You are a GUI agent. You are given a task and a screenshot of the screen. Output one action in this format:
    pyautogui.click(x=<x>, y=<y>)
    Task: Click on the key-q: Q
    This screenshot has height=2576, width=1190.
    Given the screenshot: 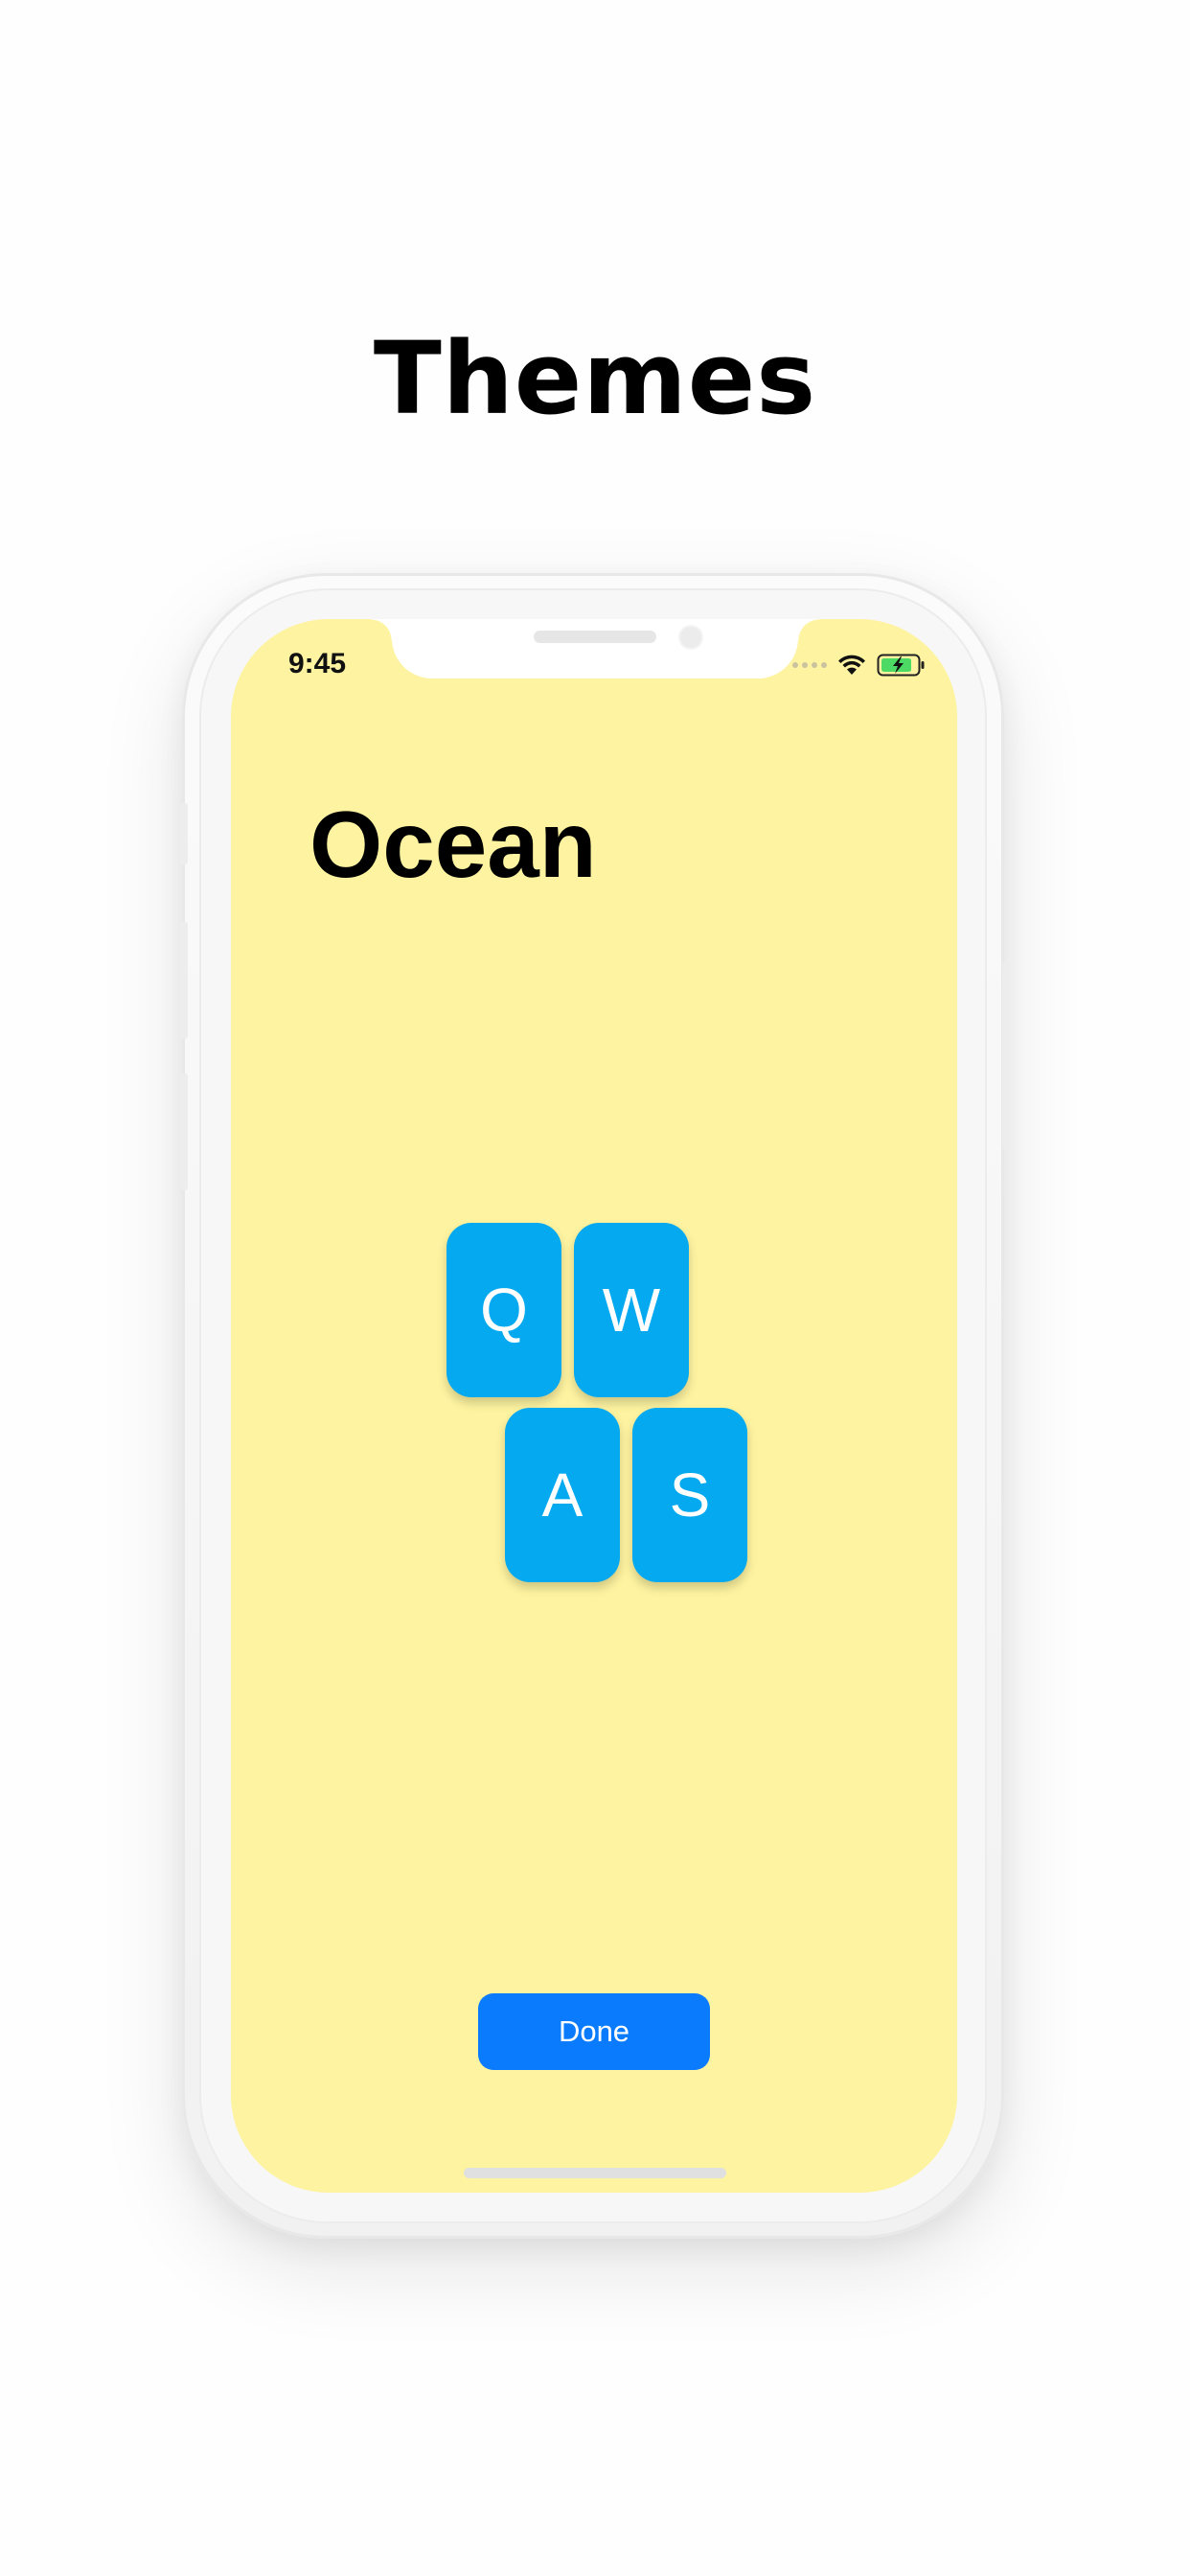 What is the action you would take?
    pyautogui.click(x=503, y=1310)
    